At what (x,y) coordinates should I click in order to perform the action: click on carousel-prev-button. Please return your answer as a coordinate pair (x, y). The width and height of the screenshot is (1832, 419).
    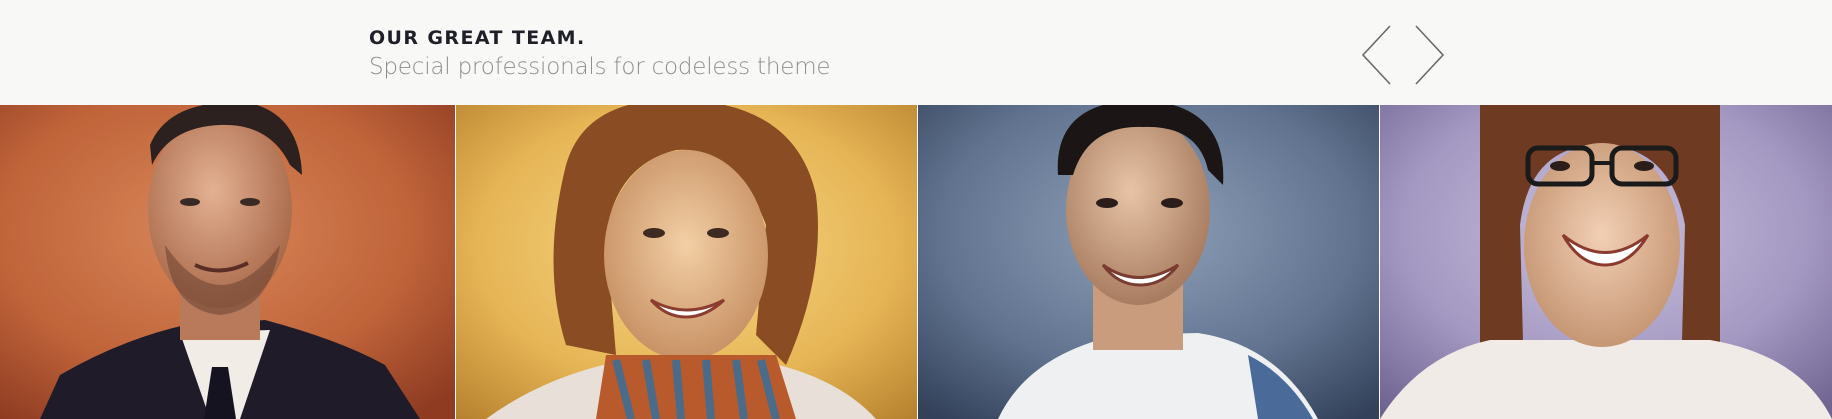
    Looking at the image, I should click on (1381, 55).